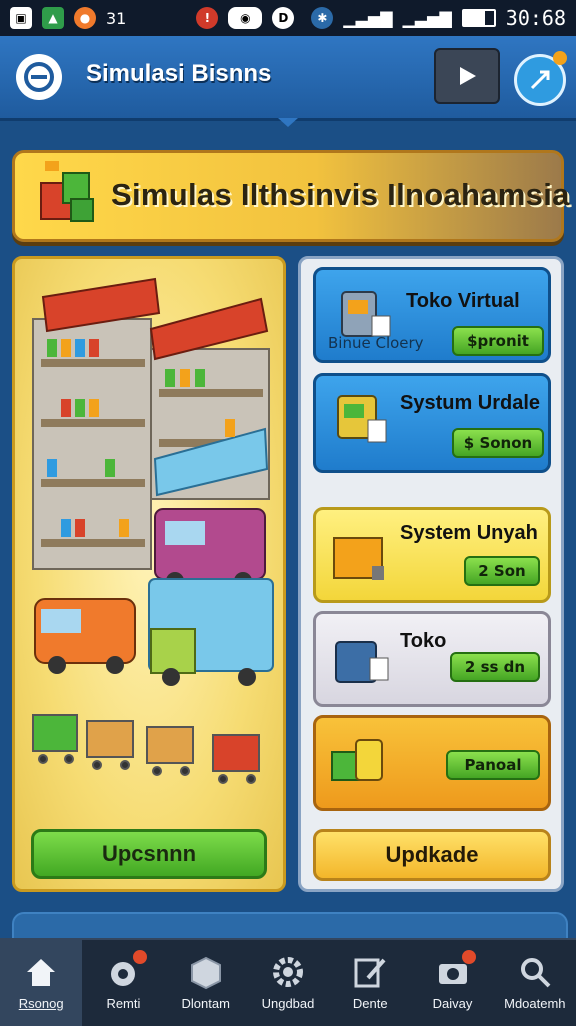 Image resolution: width=576 pixels, height=1026 pixels. I want to click on truck-blue, so click(211, 632).